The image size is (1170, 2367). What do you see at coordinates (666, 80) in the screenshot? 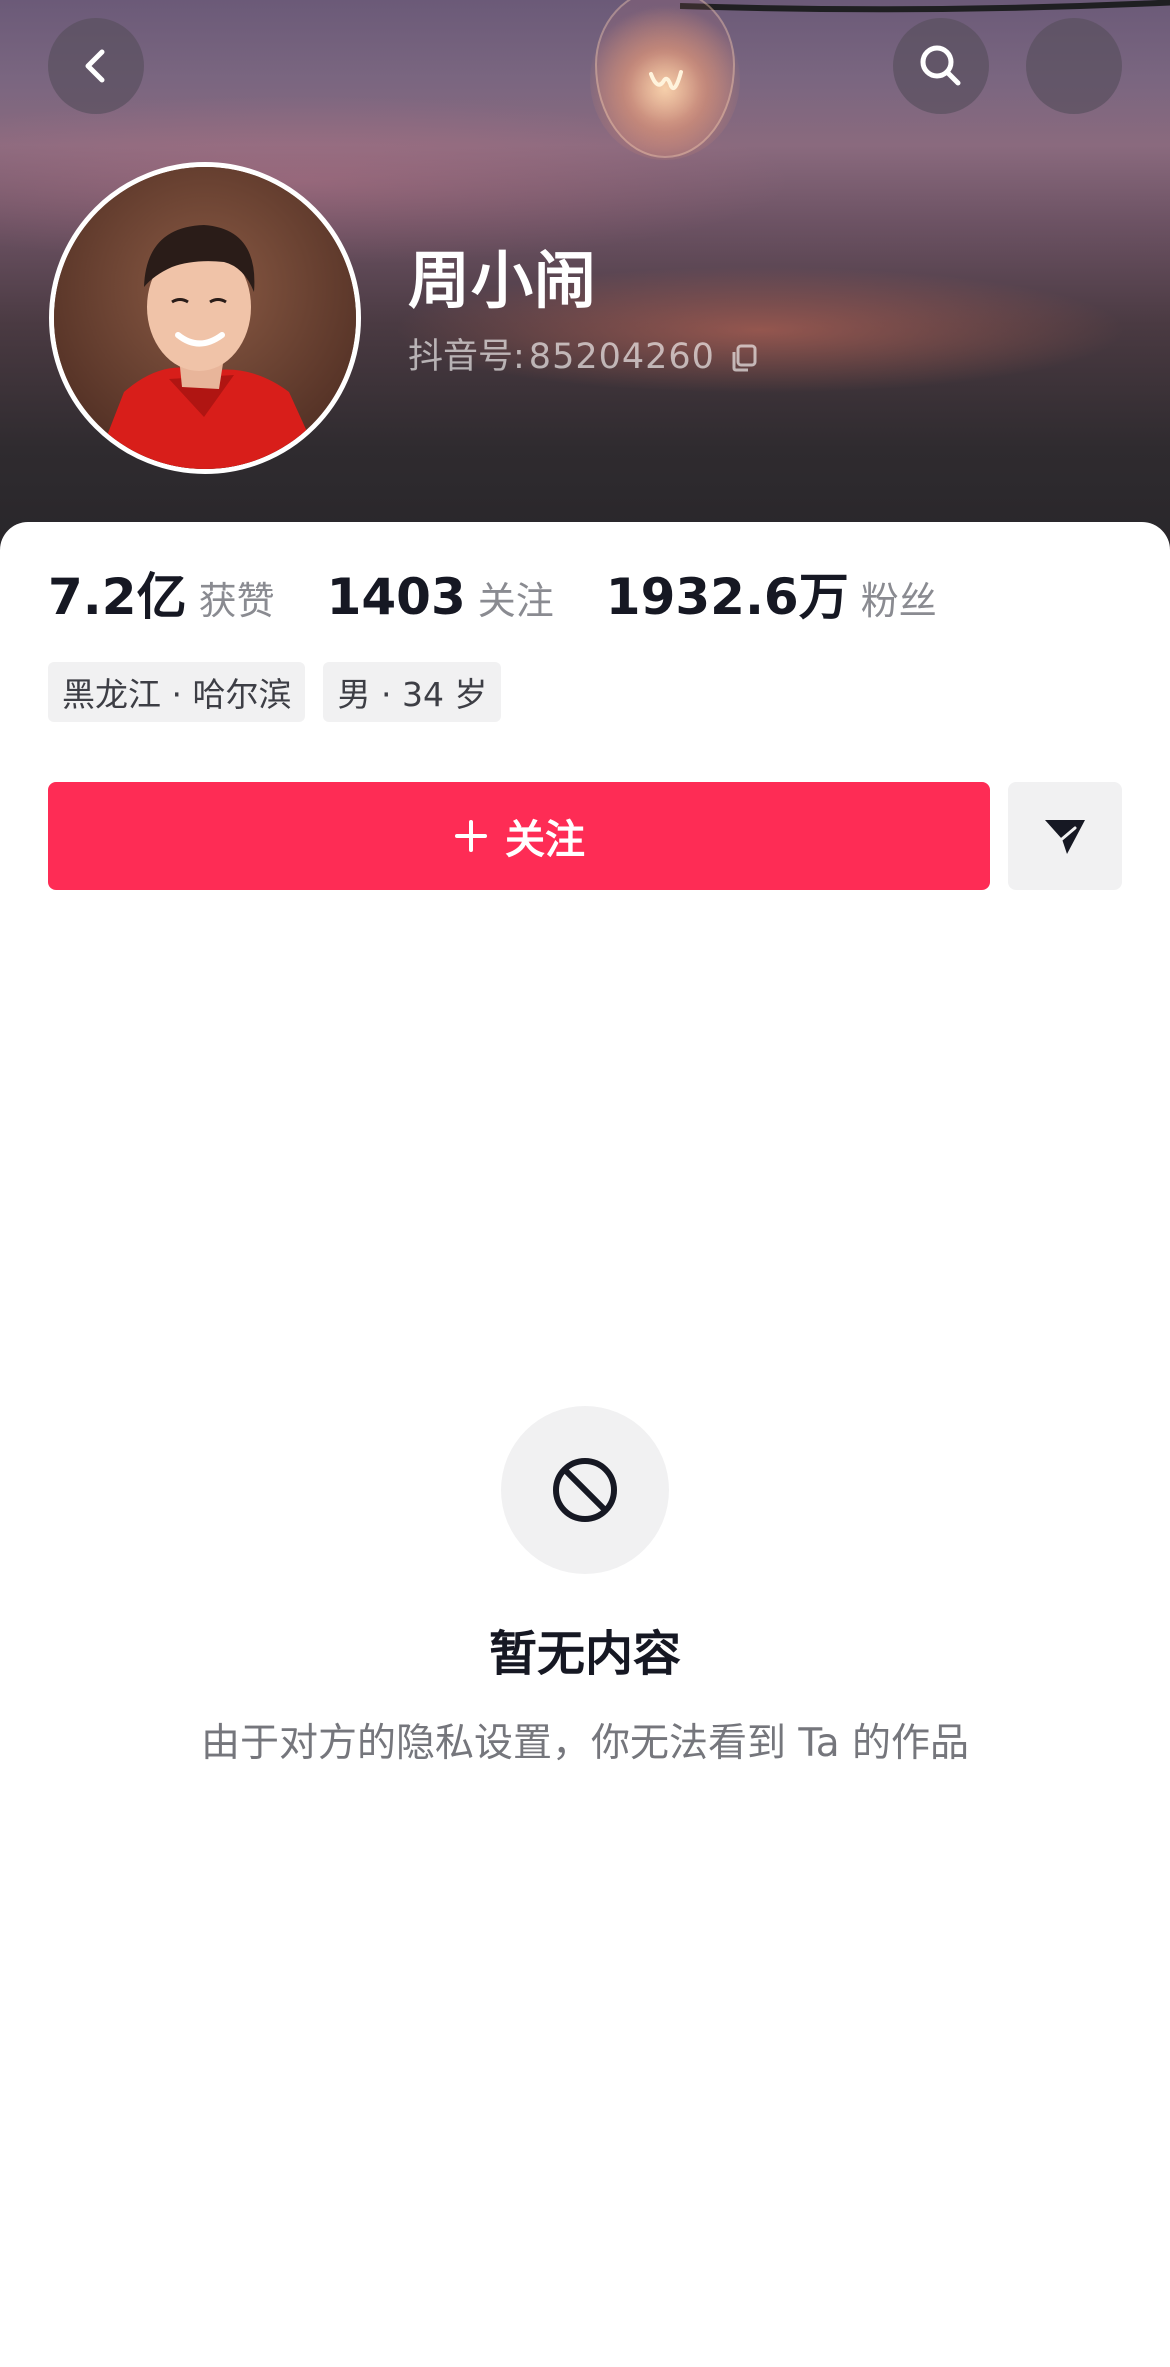
I see `cover-bulb-filament` at bounding box center [666, 80].